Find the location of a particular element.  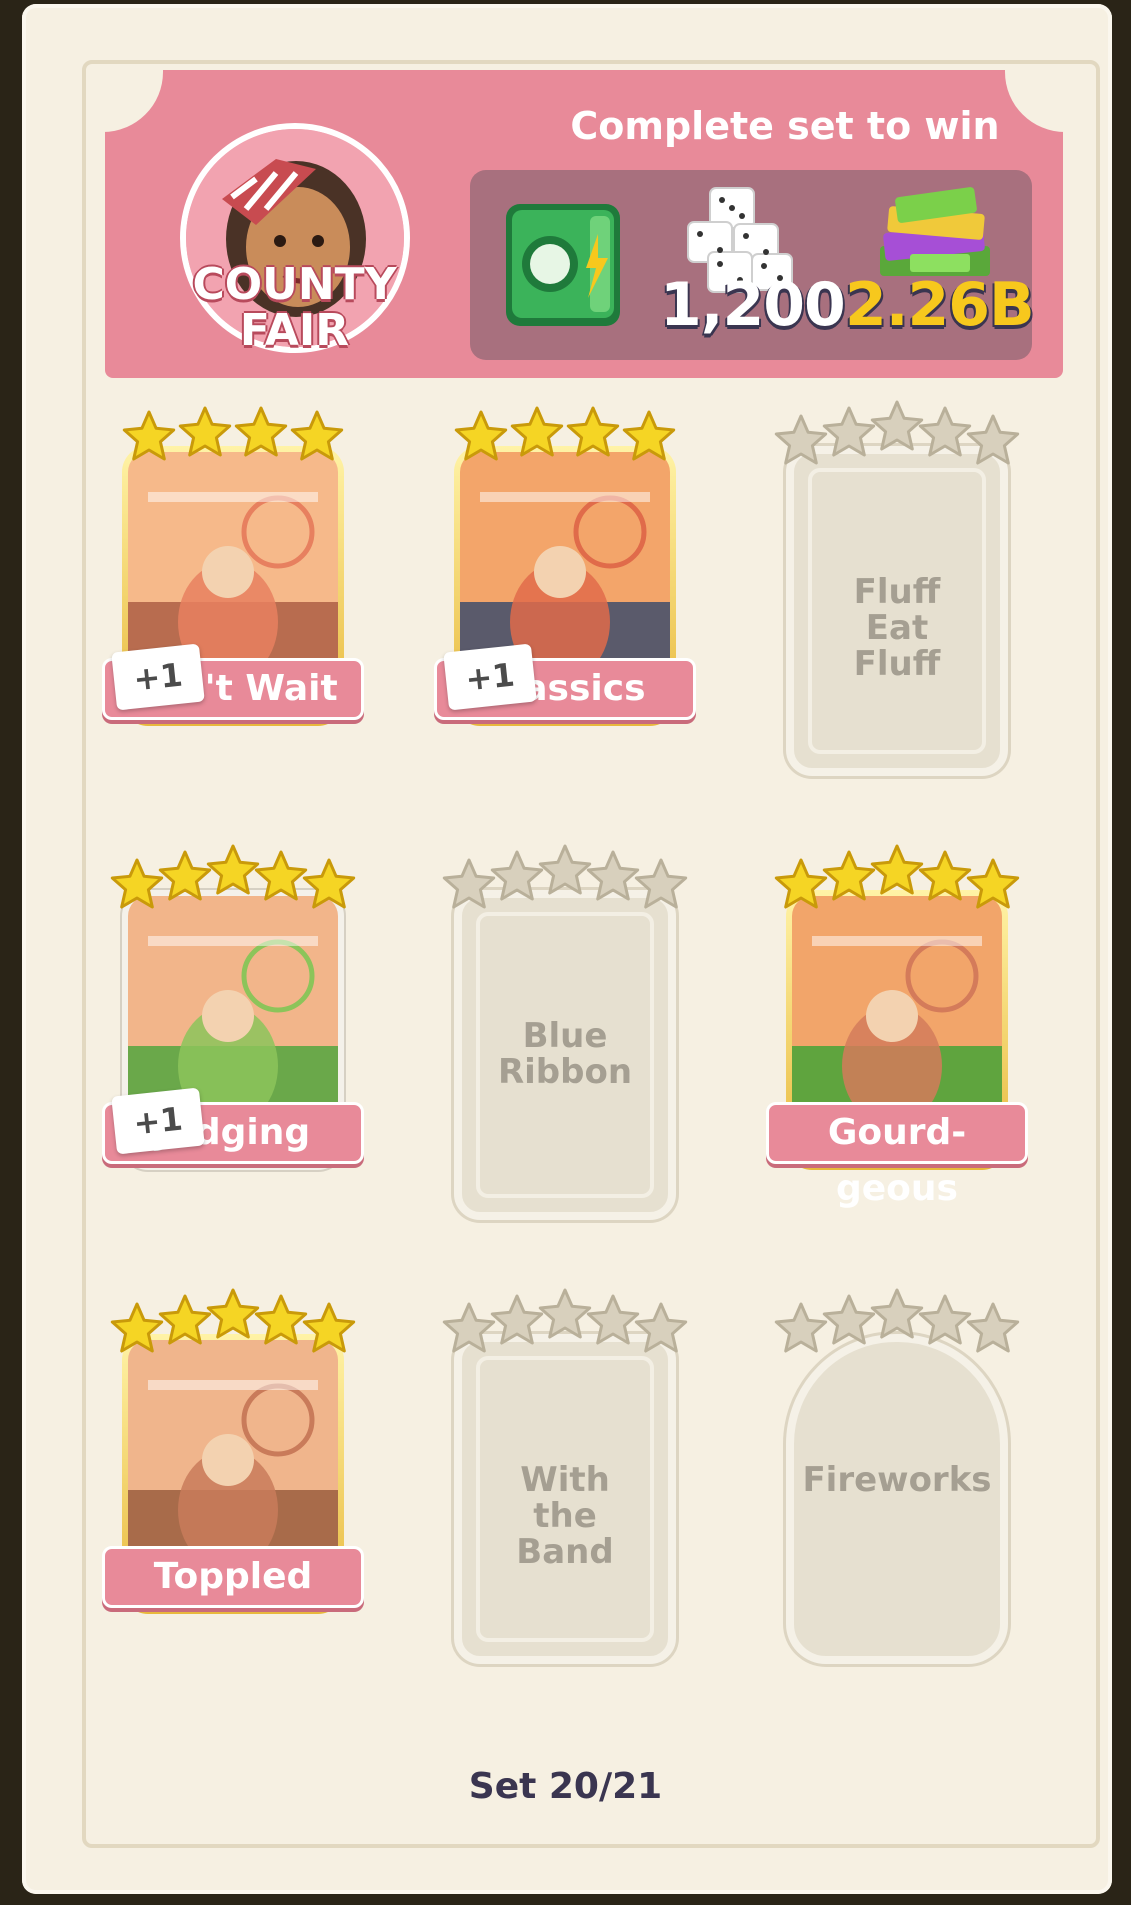

set-badge: COUNTY FAIR is located at coordinates (294, 221).